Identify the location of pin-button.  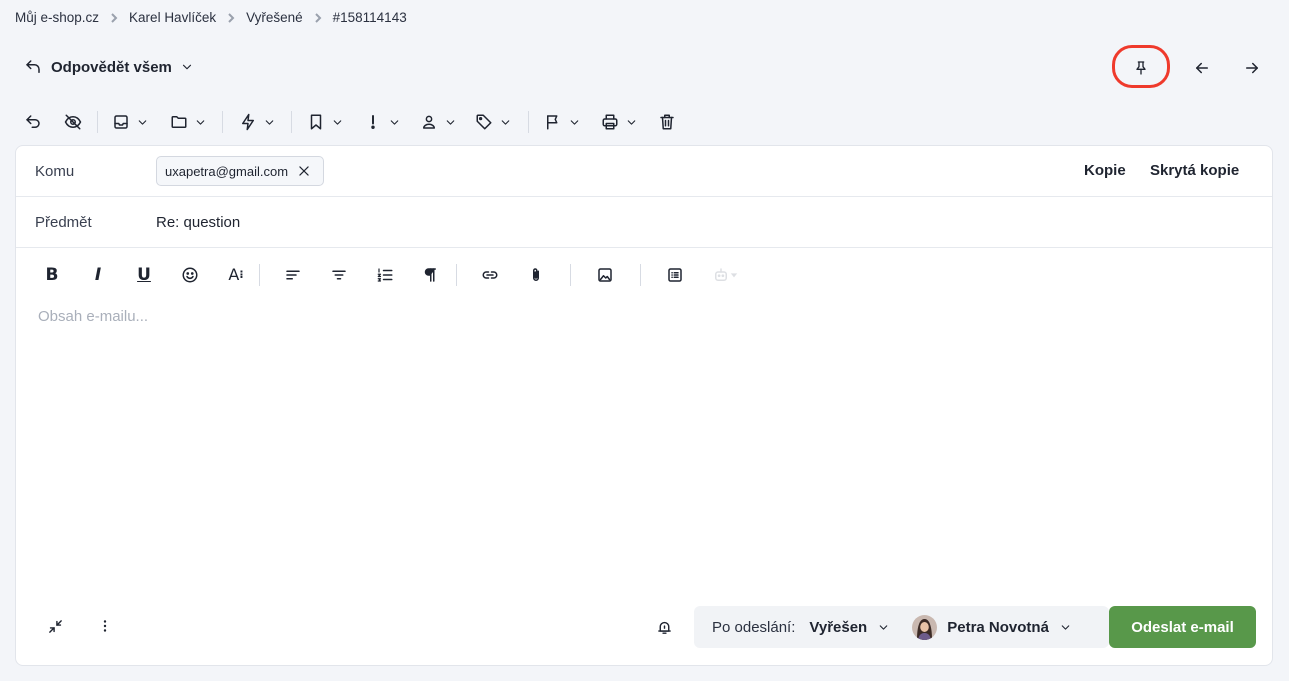
(1141, 68).